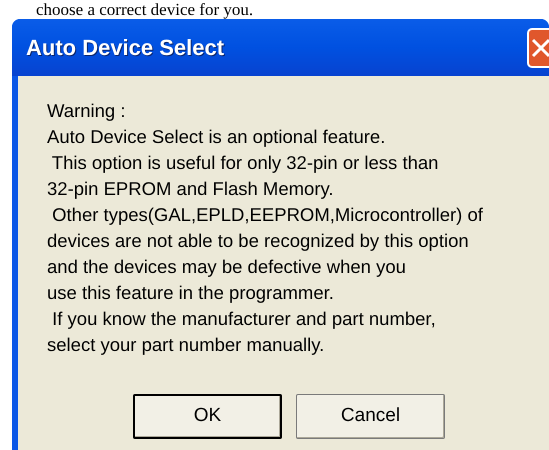  Describe the element at coordinates (186, 345) in the screenshot. I see `message-line: select your part number manually.` at that location.